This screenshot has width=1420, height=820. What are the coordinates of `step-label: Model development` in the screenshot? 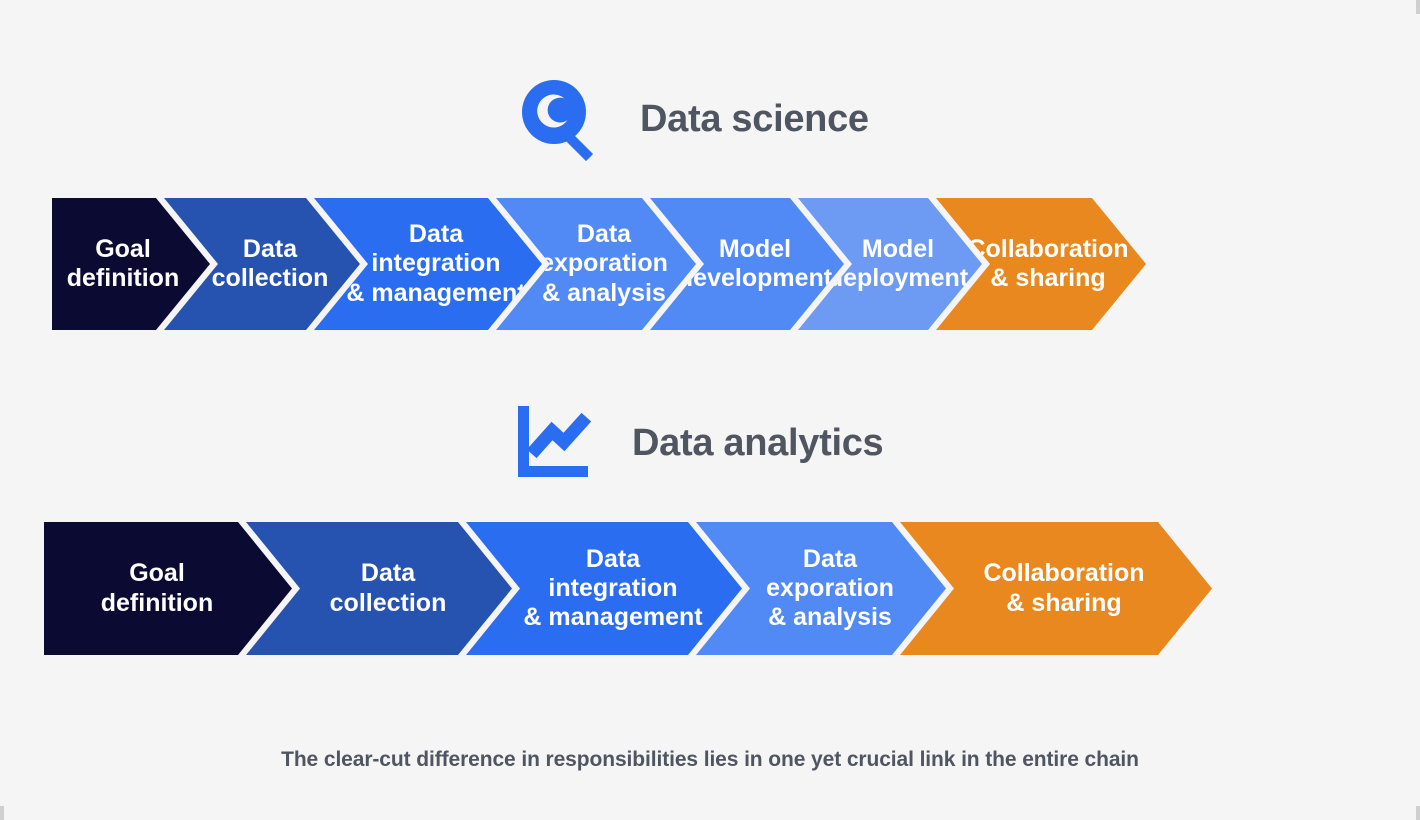 It's located at (755, 263).